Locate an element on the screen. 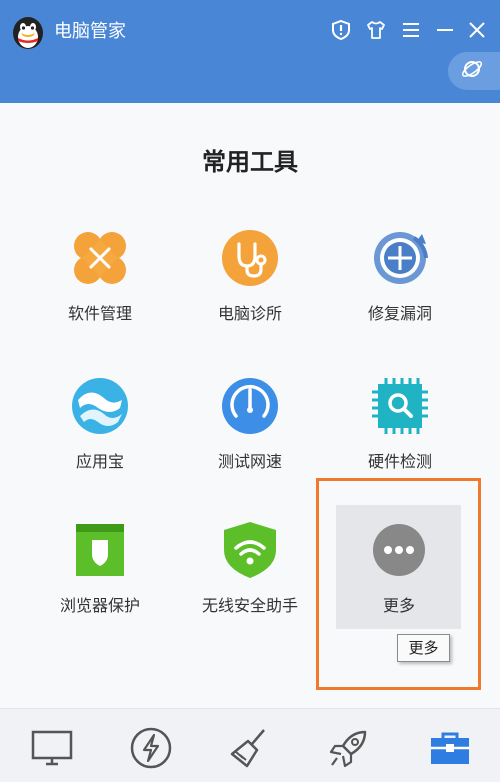 The height and width of the screenshot is (782, 500). tool-hardware-check: 硬件检测 is located at coordinates (400, 424).